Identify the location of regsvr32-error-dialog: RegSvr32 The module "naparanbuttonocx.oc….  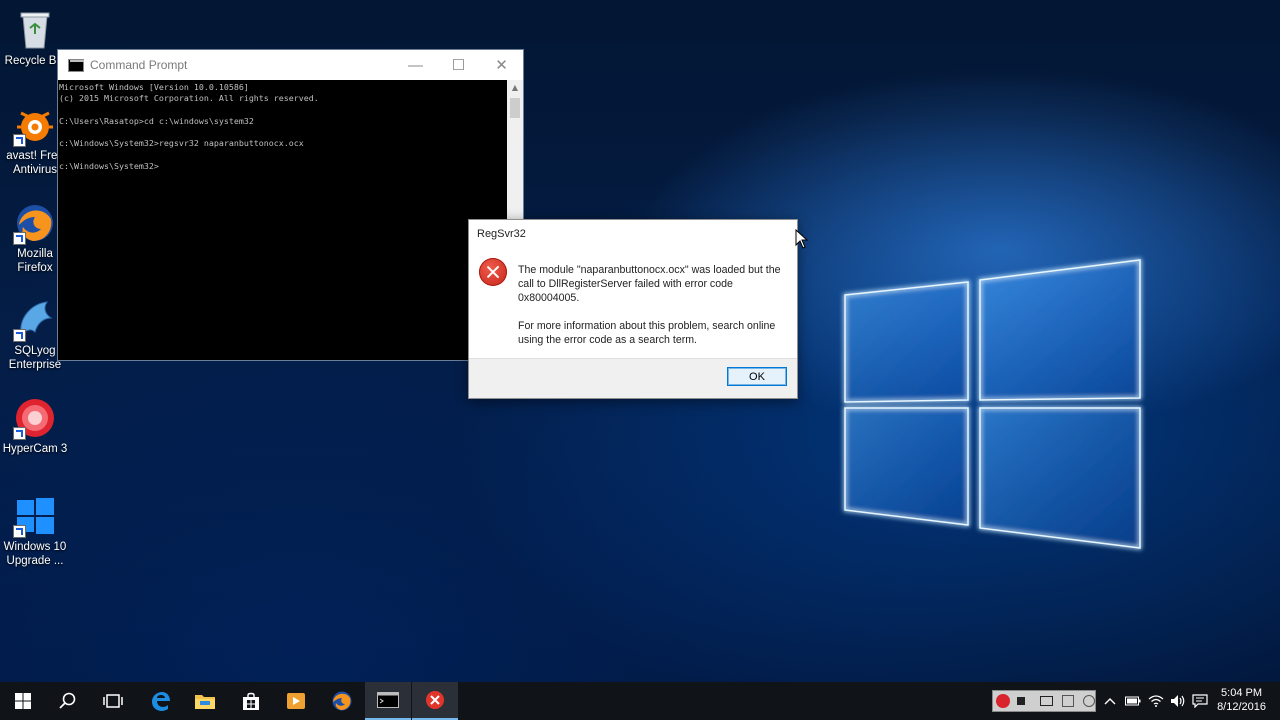
(633, 309).